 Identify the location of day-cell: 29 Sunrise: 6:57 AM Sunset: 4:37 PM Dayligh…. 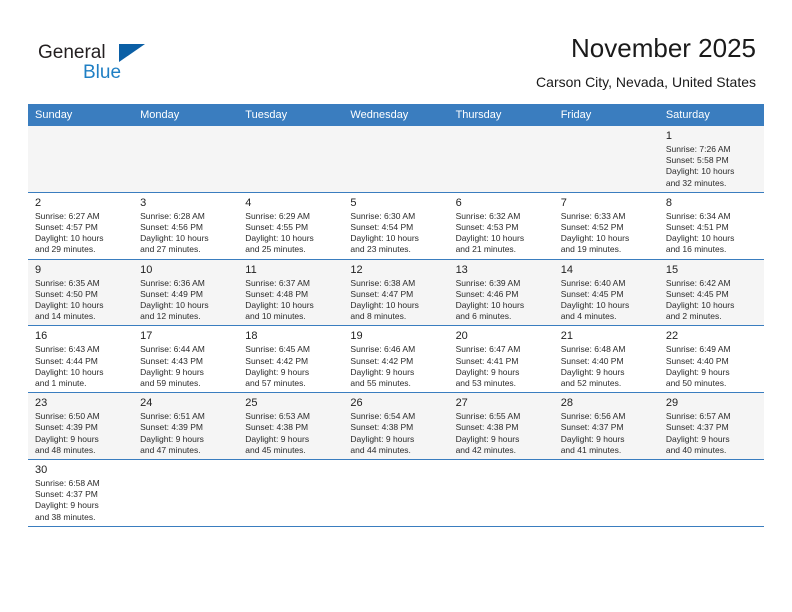
(711, 426).